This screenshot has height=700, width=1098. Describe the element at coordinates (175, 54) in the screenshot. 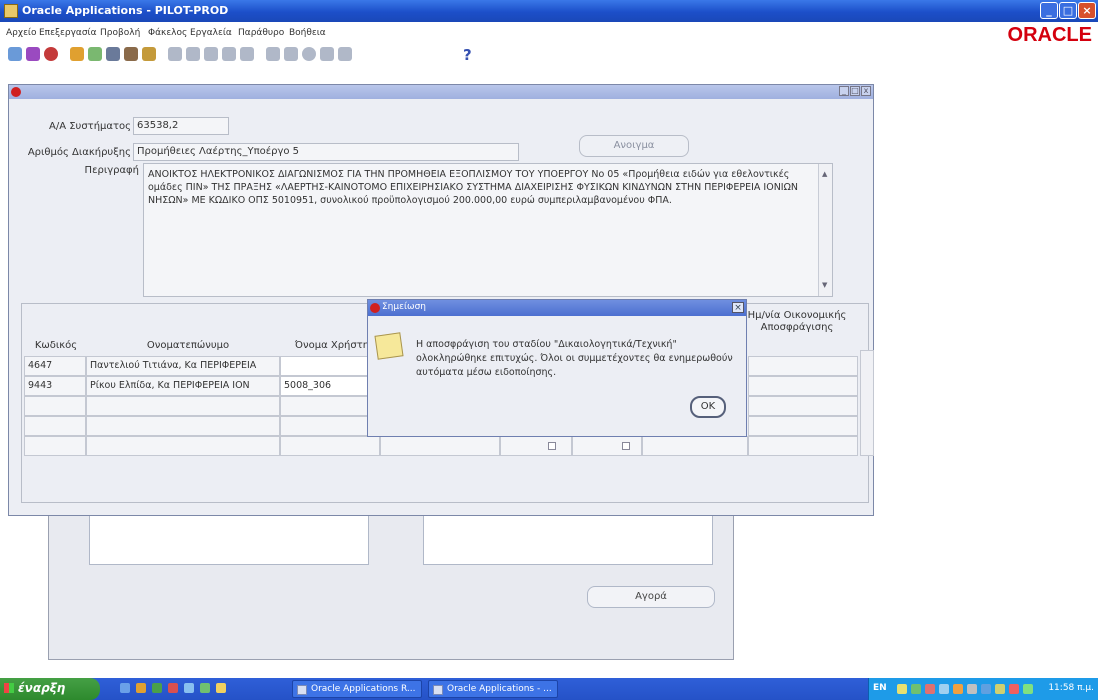

I see `cut-icon` at that location.